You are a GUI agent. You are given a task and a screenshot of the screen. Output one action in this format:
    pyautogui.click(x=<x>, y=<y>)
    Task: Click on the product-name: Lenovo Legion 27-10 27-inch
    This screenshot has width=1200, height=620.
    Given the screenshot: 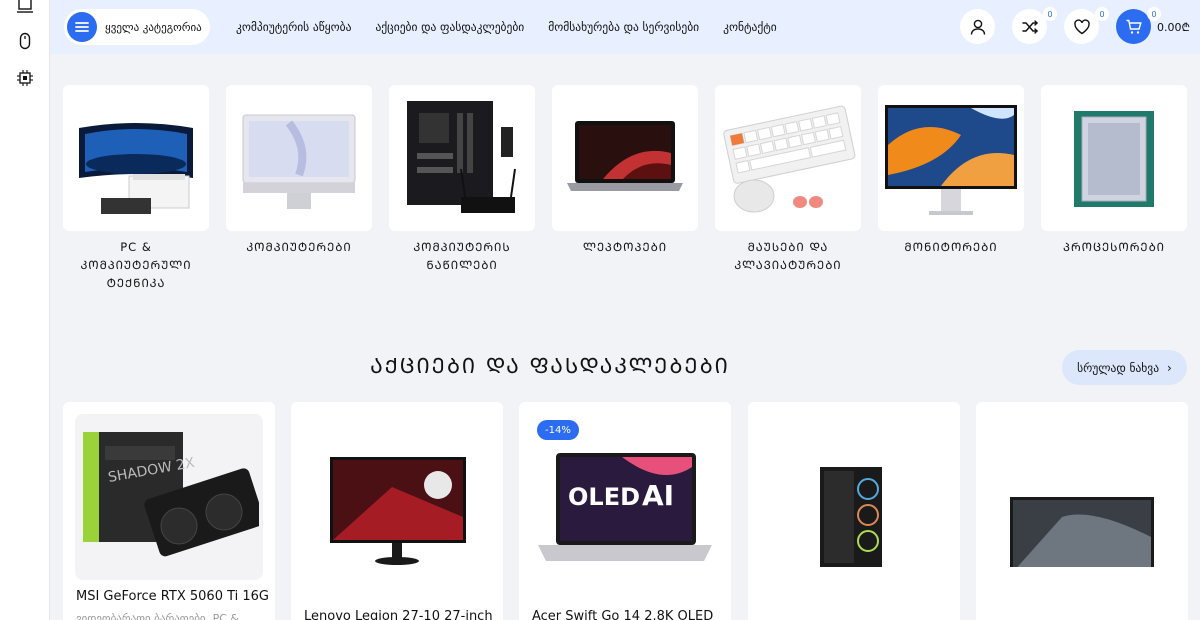 What is the action you would take?
    pyautogui.click(x=398, y=614)
    